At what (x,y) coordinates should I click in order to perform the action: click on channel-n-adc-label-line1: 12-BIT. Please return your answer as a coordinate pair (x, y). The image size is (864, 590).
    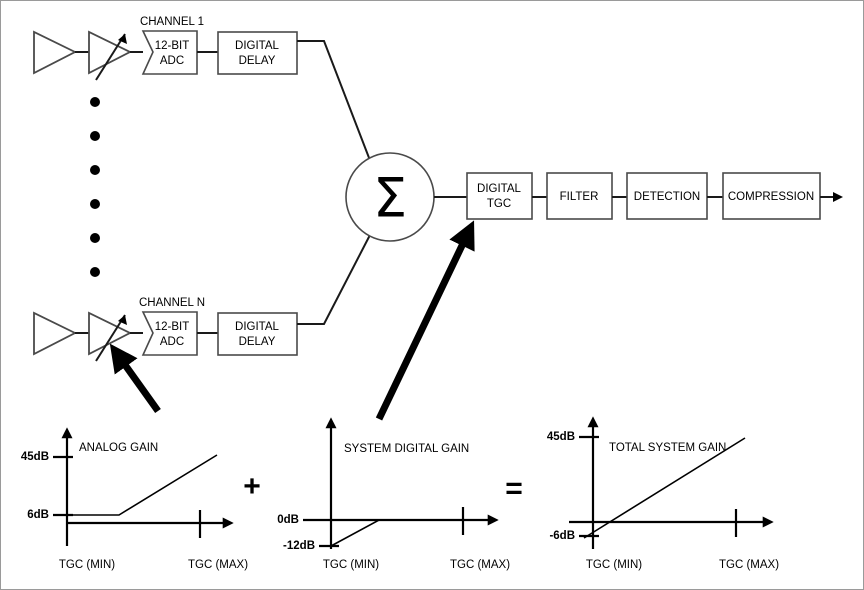
    Looking at the image, I should click on (172, 327).